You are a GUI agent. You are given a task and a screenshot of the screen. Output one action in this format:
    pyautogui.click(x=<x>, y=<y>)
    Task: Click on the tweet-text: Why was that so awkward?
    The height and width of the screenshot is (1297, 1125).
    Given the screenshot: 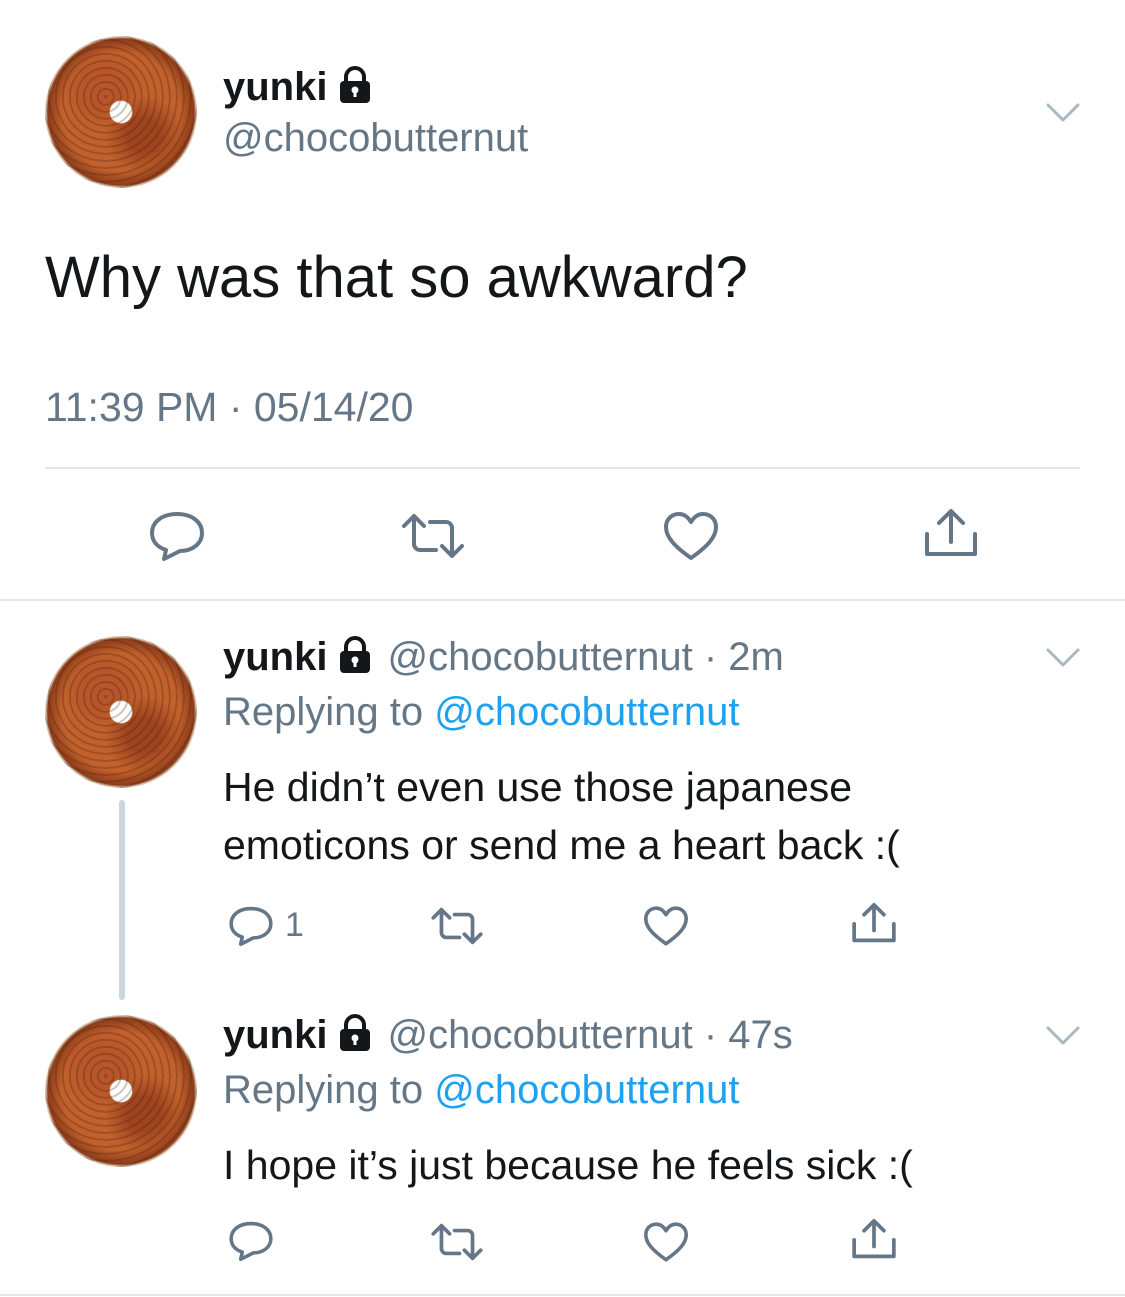 What is the action you would take?
    pyautogui.click(x=396, y=277)
    